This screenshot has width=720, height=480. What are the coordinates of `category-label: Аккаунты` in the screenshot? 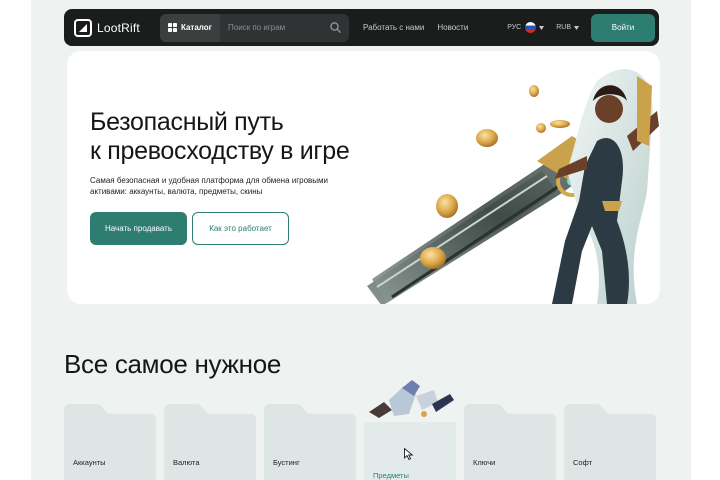 It's located at (89, 462).